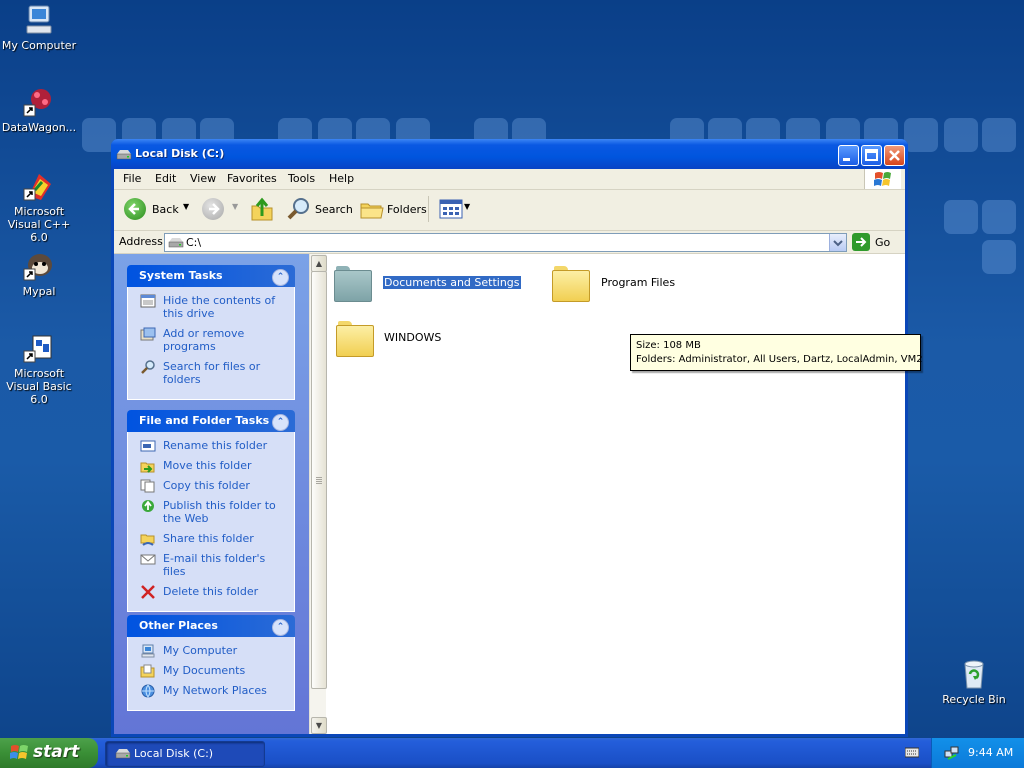  I want to click on address-input: C:\, so click(505, 242).